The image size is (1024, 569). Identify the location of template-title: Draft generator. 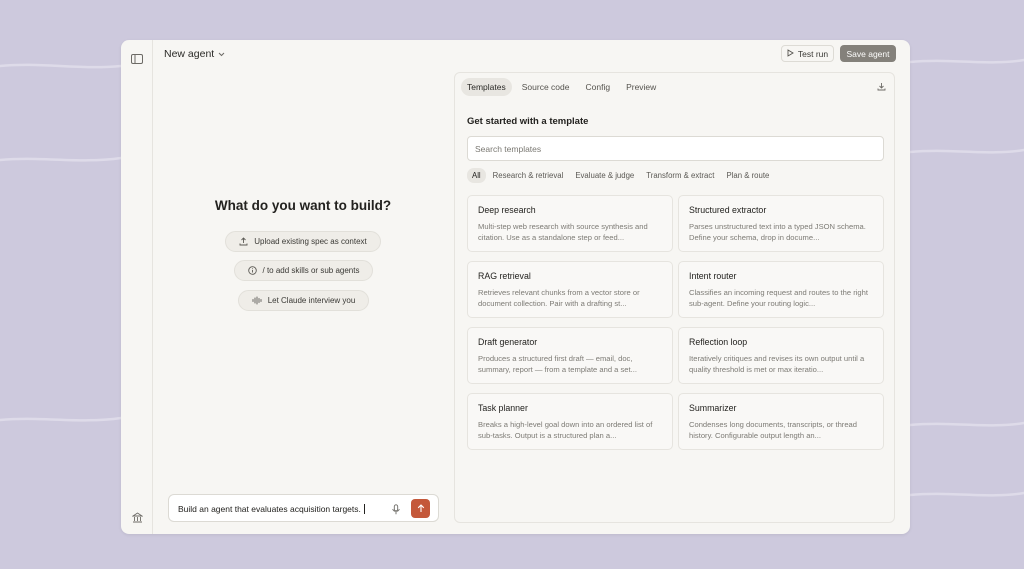
(508, 342).